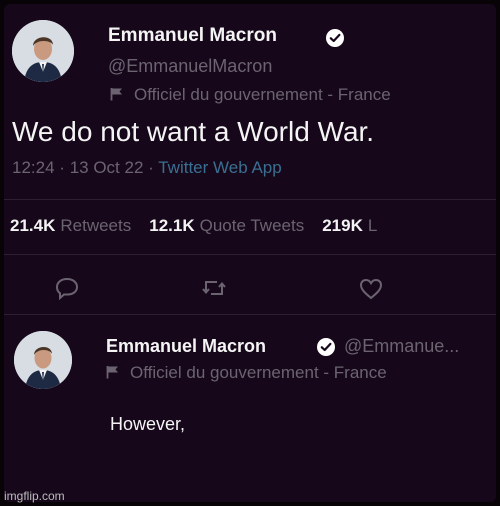  I want to click on stat-retweets-value: 21.4K, so click(33, 225).